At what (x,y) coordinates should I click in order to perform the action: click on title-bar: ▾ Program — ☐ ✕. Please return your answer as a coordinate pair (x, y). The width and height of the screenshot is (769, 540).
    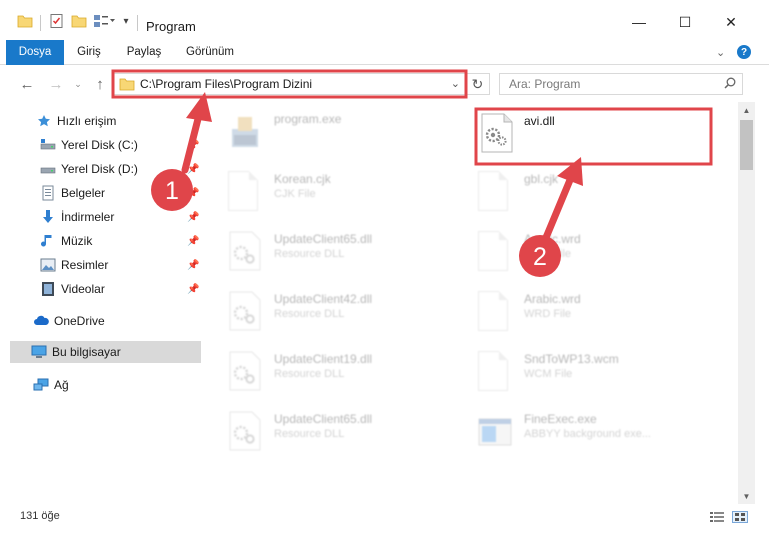
    Looking at the image, I should click on (384, 20).